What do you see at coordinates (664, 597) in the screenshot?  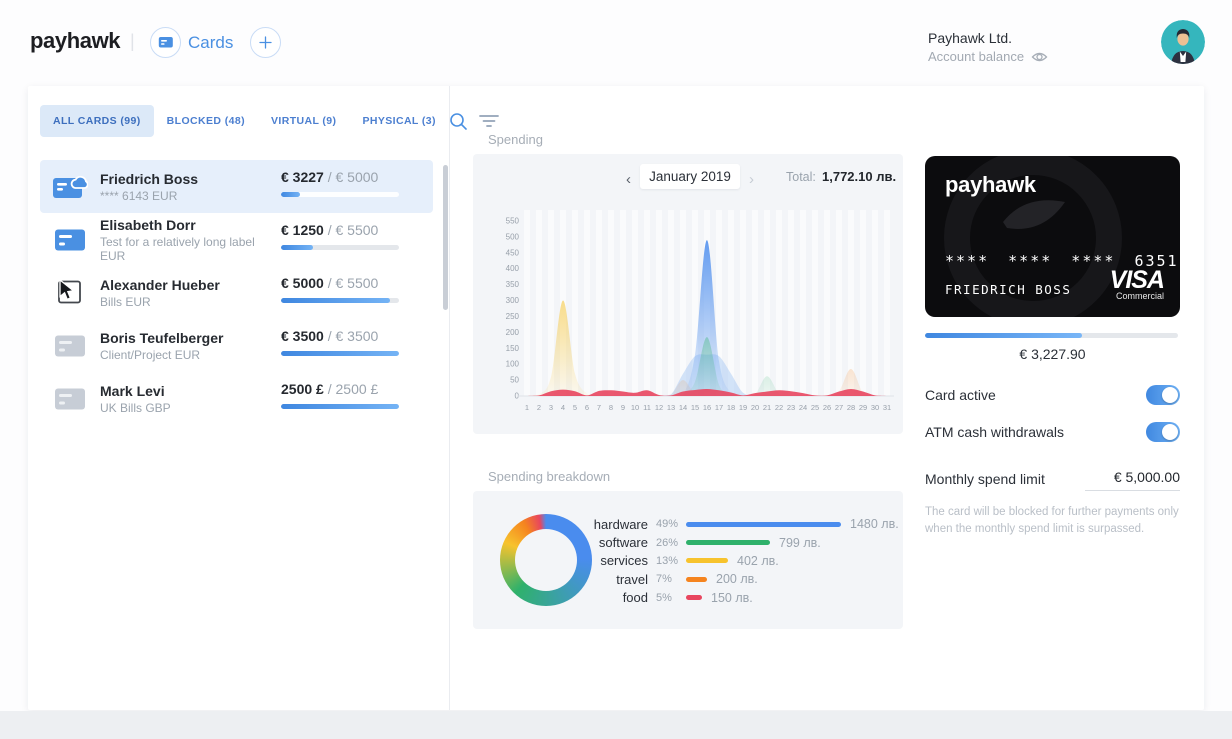 I see `category-percent: 5%` at bounding box center [664, 597].